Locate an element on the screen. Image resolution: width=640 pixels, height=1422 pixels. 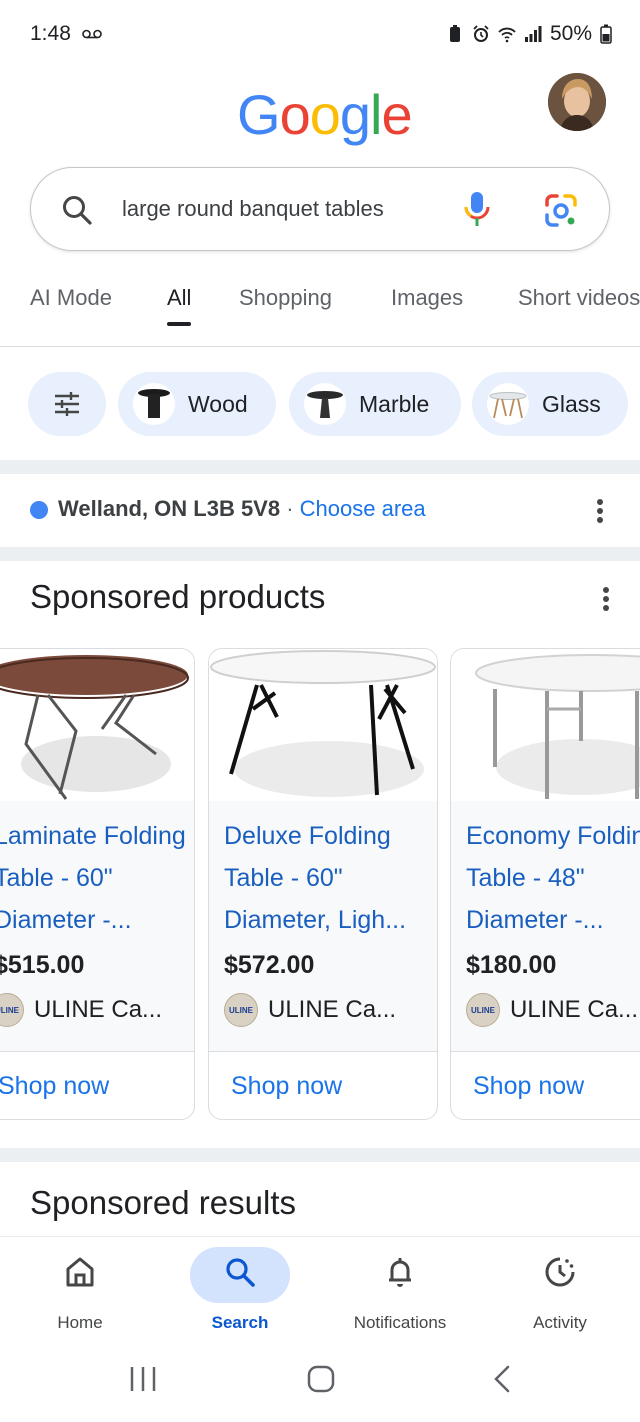
location-place: Welland, ON L3B 5V8 is located at coordinates (169, 508).